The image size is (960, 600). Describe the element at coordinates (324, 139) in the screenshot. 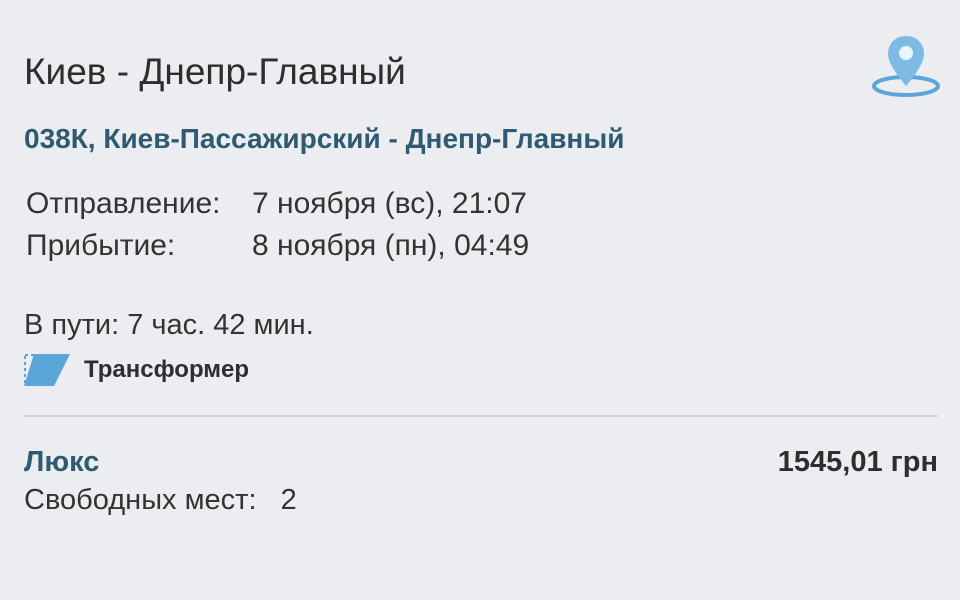

I see `train-number-route: 038К, Киев-Пассажирский - Днепр-Главный` at that location.